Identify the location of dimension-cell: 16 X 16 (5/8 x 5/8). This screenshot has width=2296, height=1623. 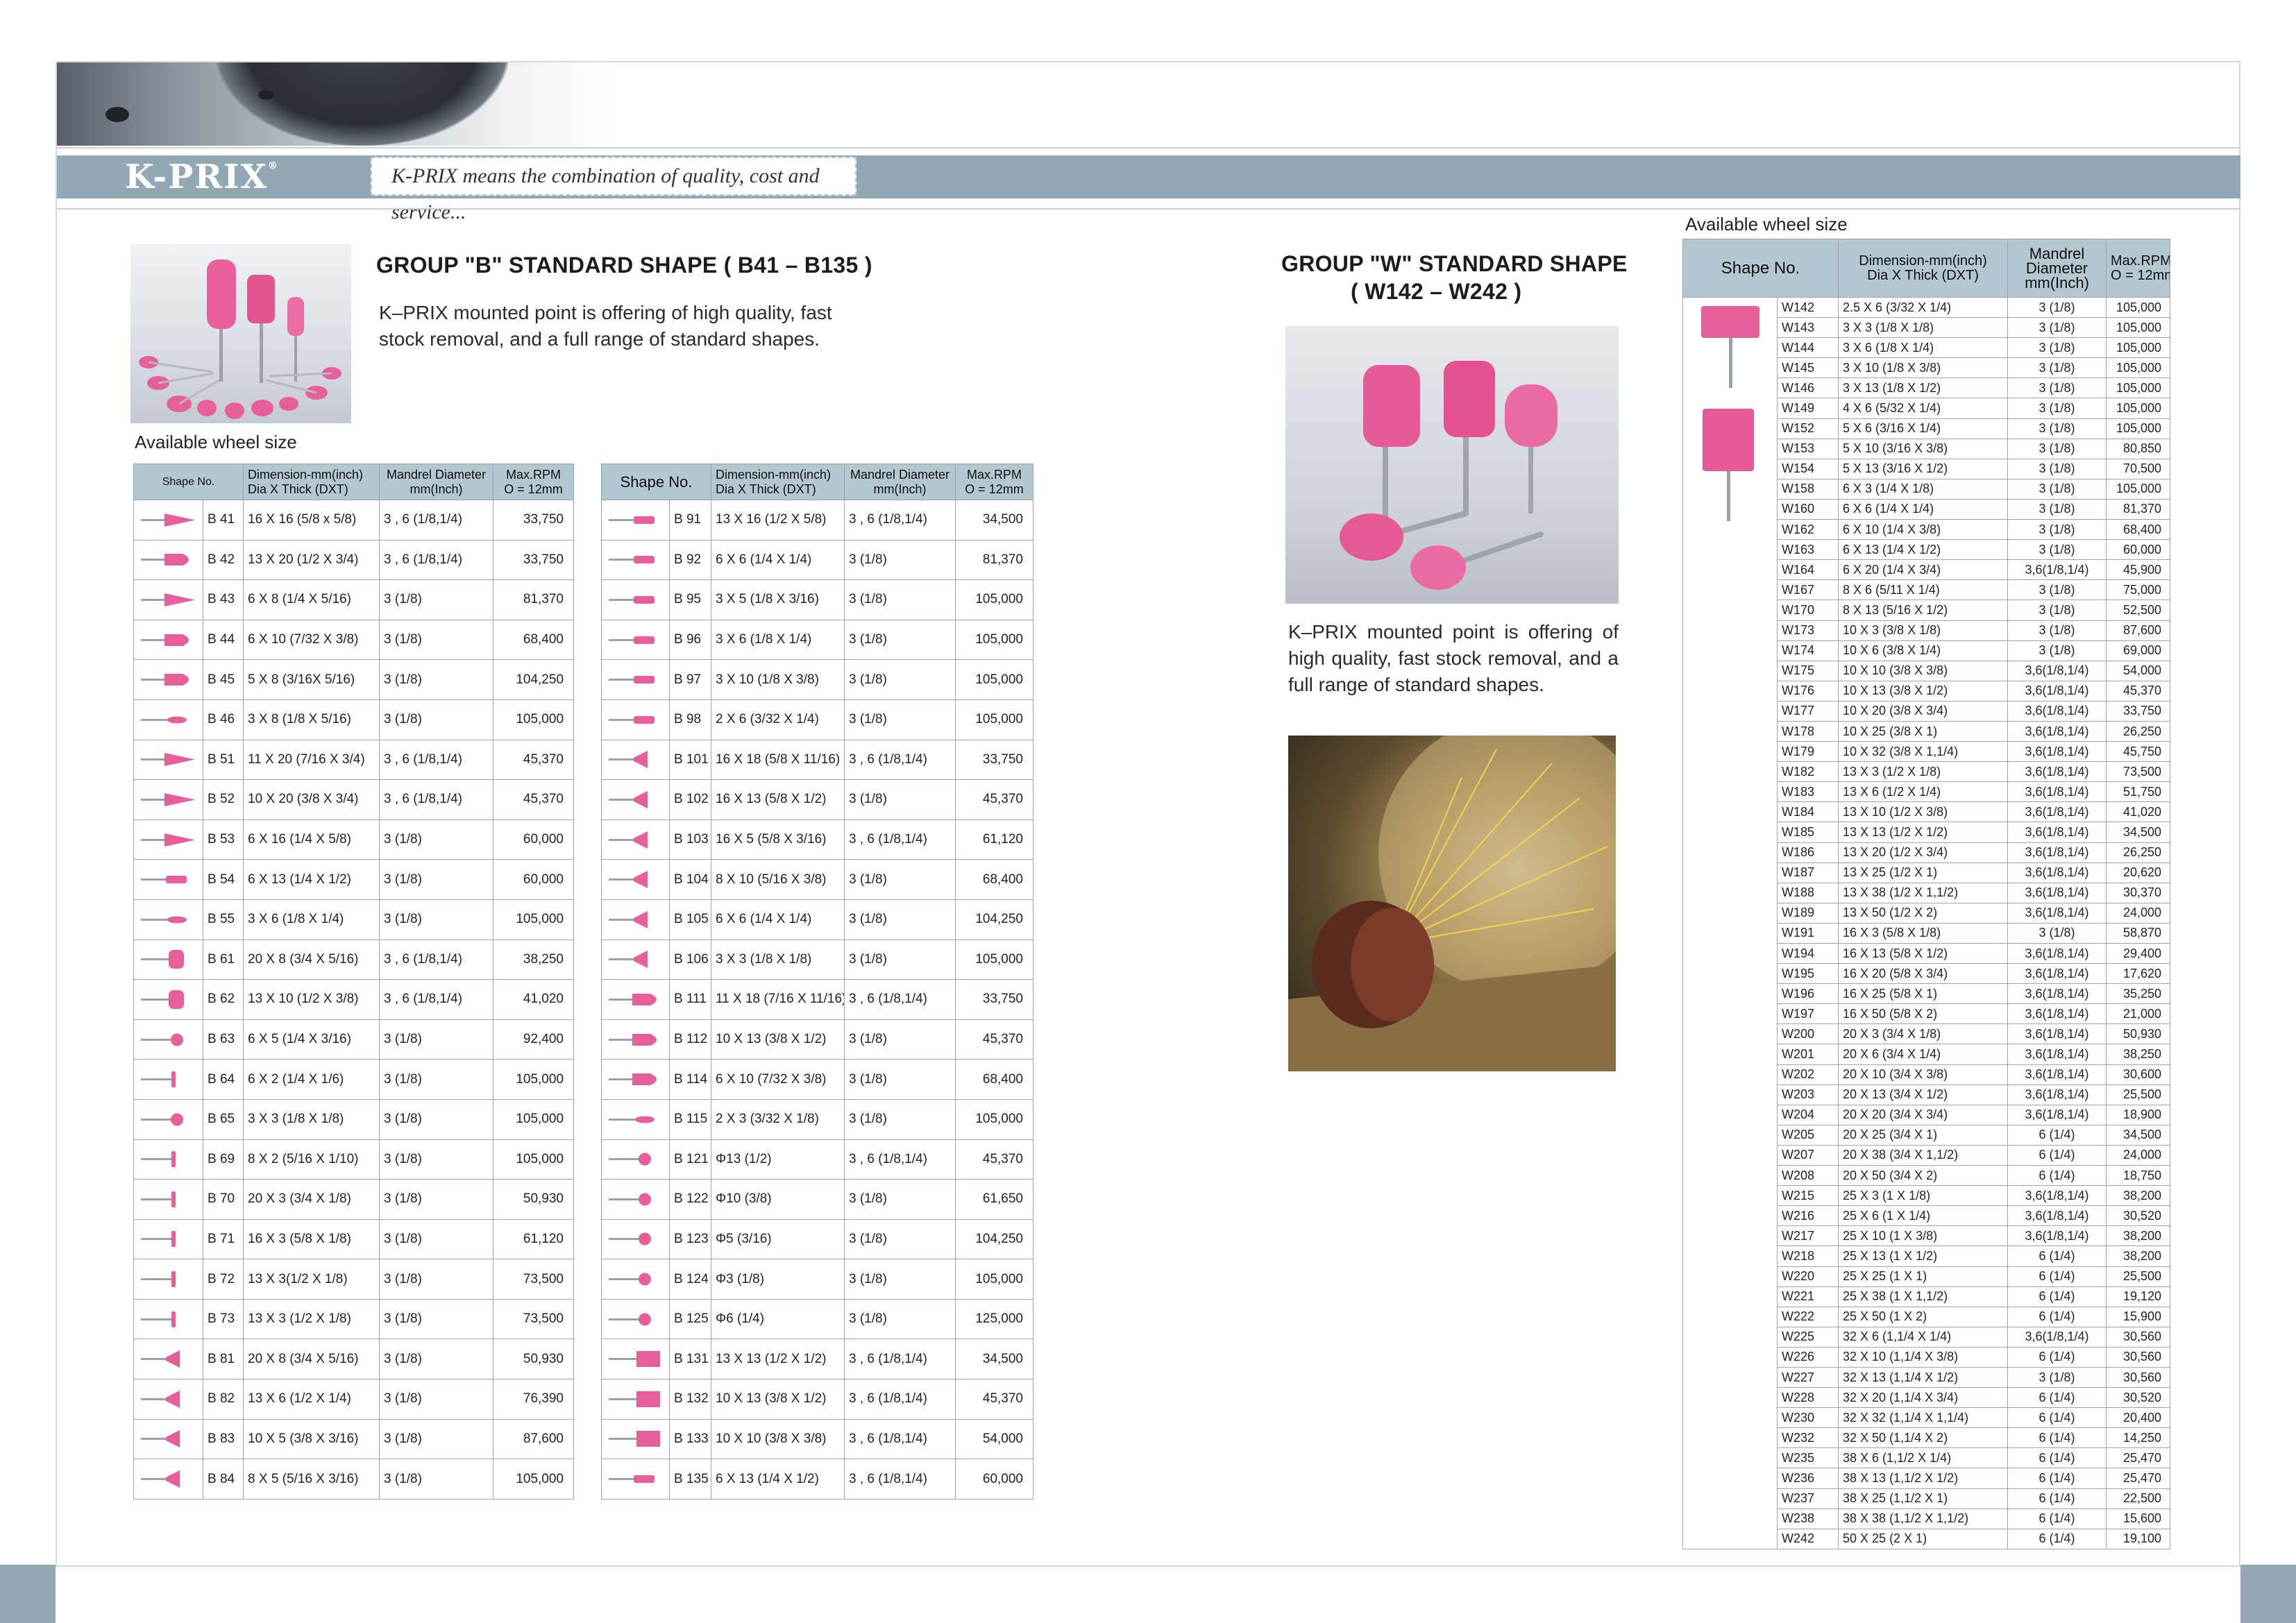
(311, 520).